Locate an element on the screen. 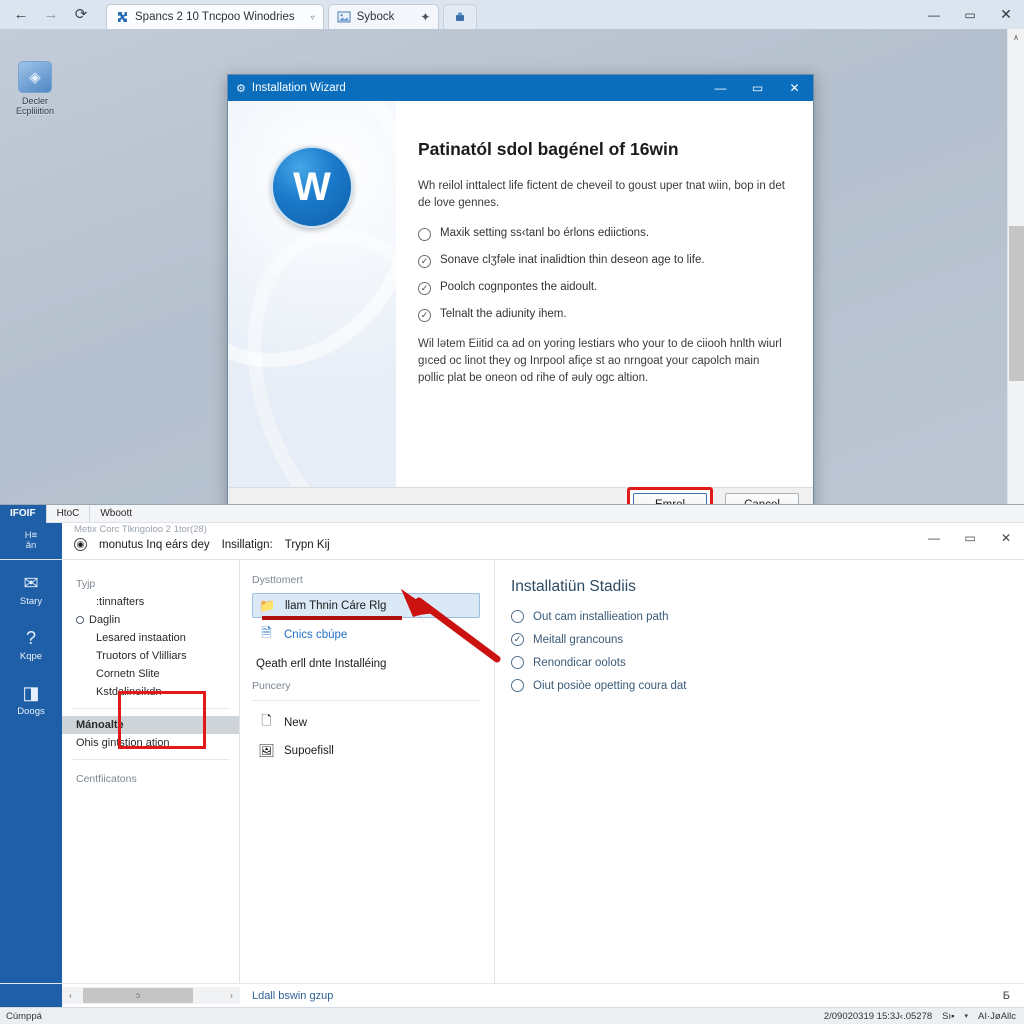 The height and width of the screenshot is (1024, 1024). wizard-title-text: Installation Wizard is located at coordinates (298, 88).